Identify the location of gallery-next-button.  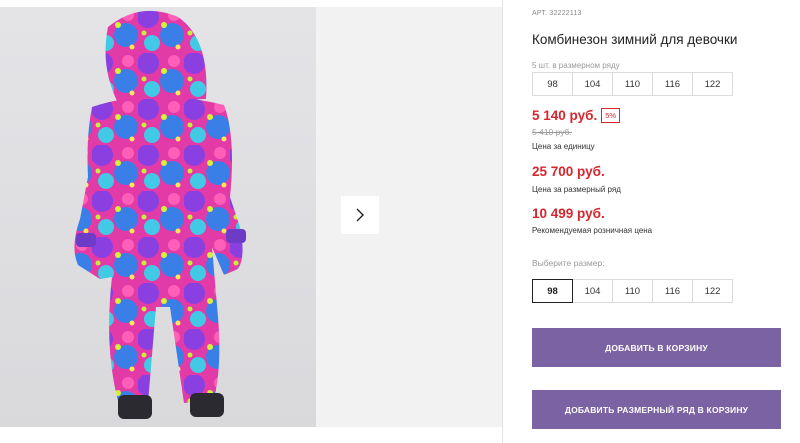
(360, 215).